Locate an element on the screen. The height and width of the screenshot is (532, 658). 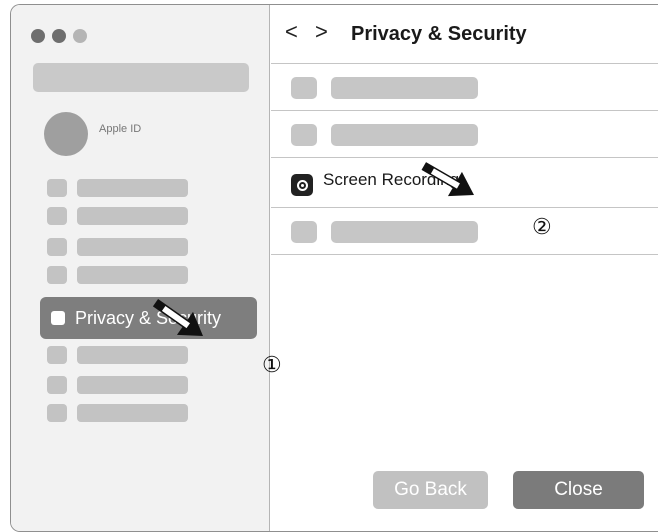
list-item-label: Screen Recording is located at coordinates (391, 179).